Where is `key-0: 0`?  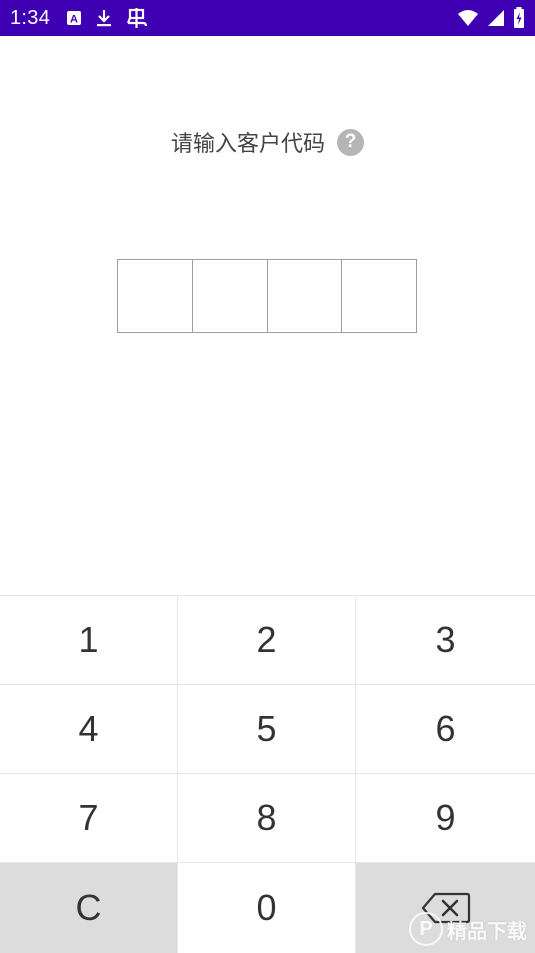 key-0: 0 is located at coordinates (267, 908).